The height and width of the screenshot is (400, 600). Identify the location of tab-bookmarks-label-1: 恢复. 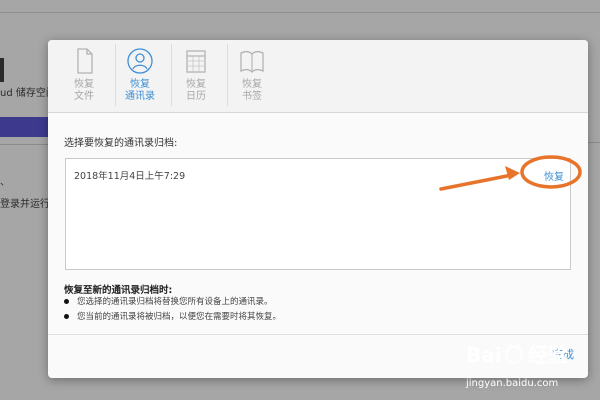
(252, 84).